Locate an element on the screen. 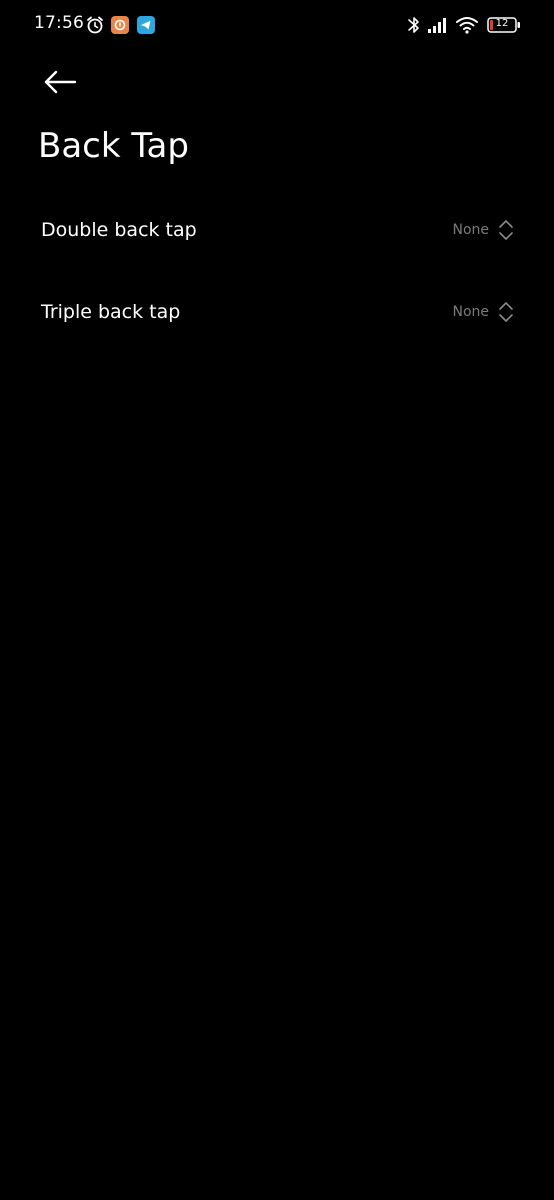  setting-label: Triple back tap is located at coordinates (111, 312).